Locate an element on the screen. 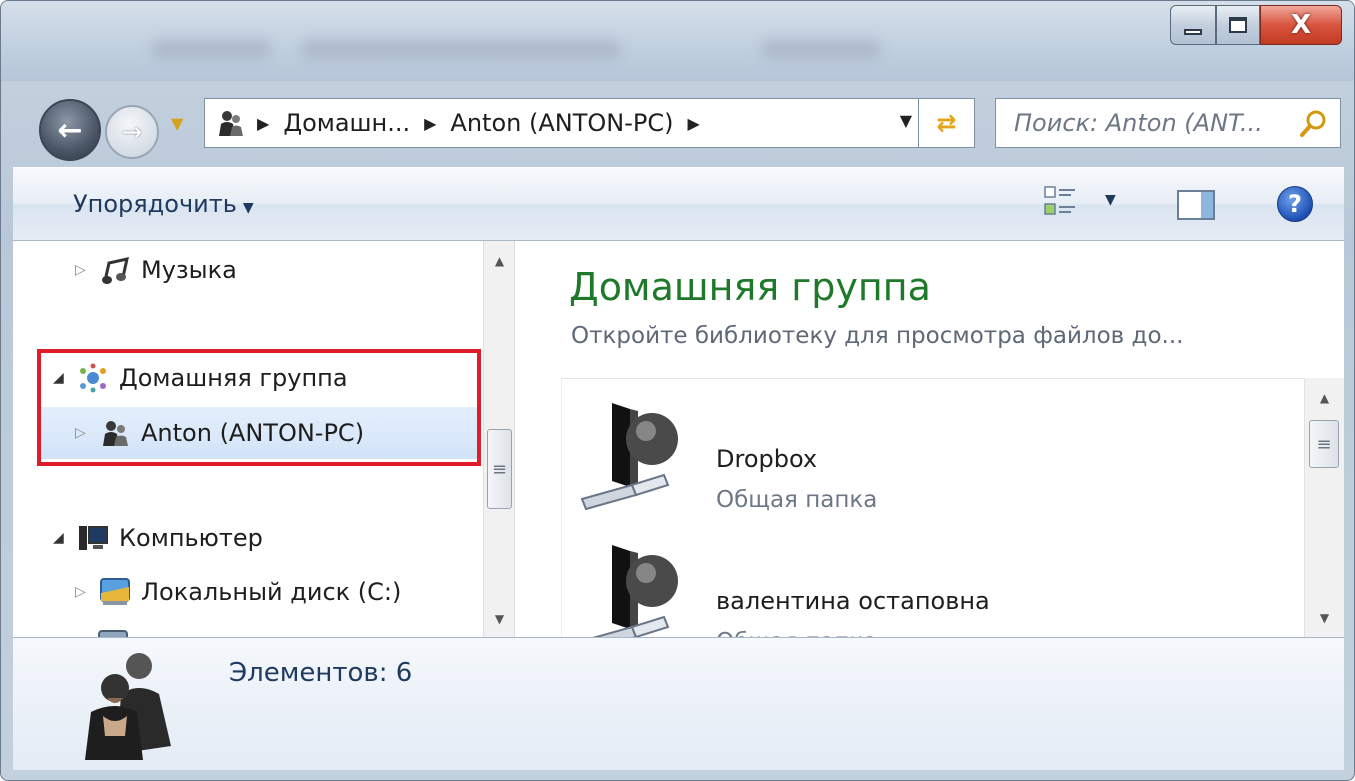 This screenshot has width=1355, height=781. back-arrow-icon: ← is located at coordinates (70, 130).